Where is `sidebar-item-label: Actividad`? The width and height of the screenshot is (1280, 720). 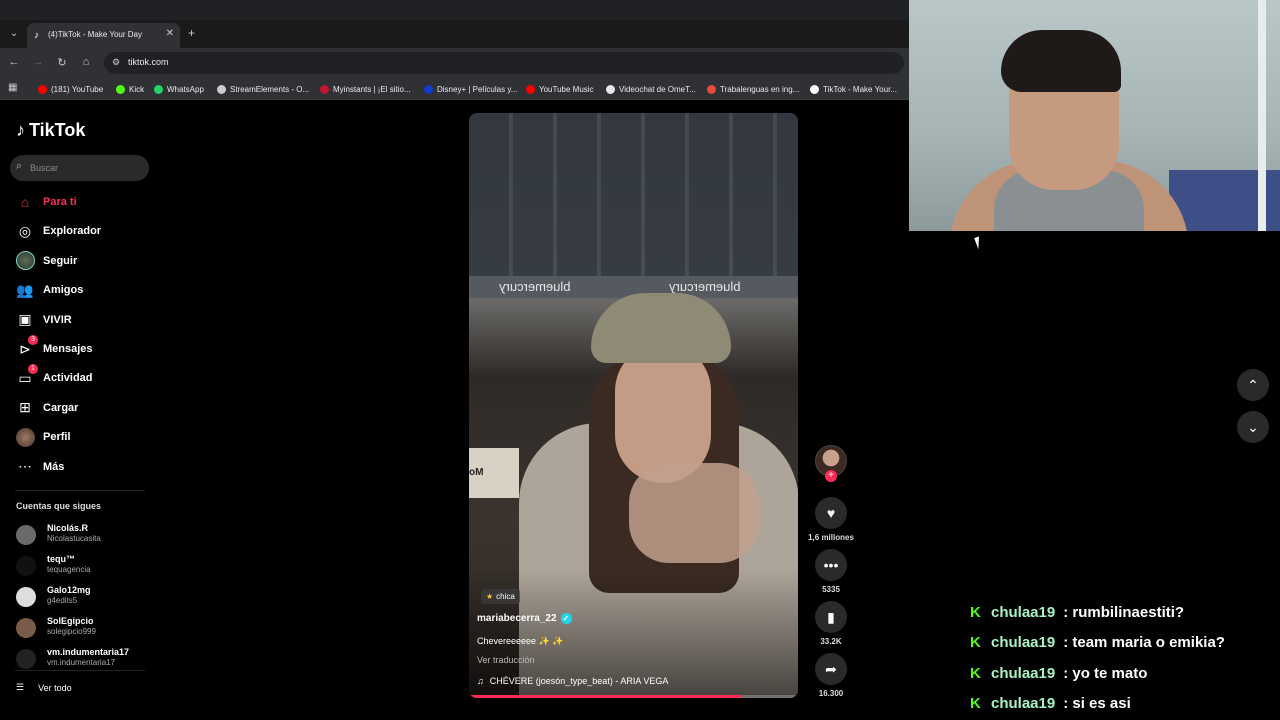
sidebar-item-label: Actividad is located at coordinates (68, 378).